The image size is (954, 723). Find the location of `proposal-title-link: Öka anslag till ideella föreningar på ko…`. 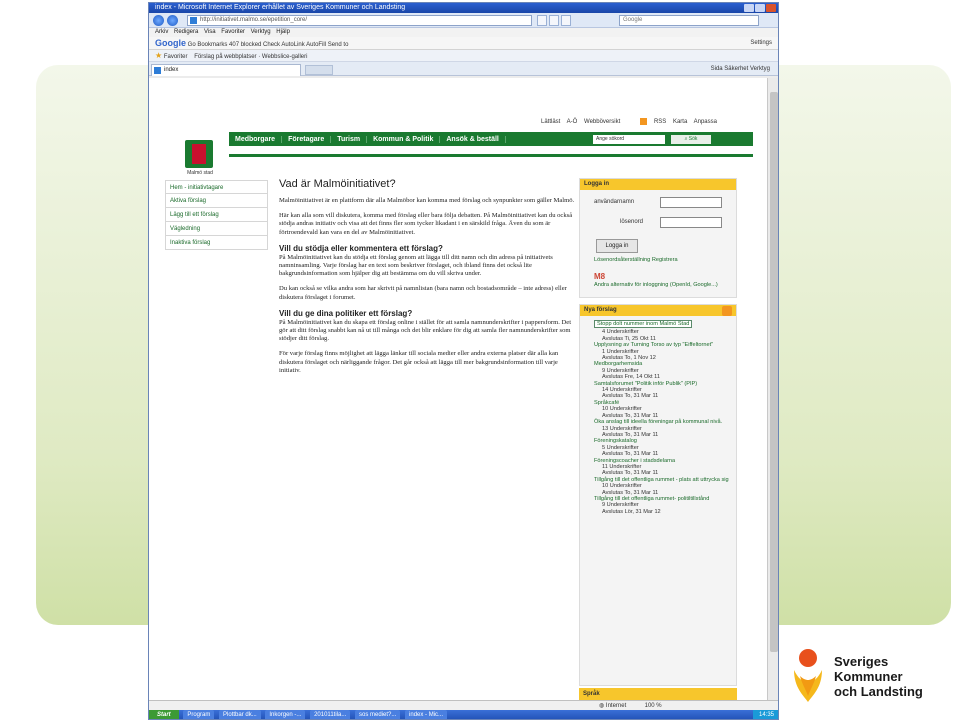

proposal-title-link: Öka anslag till ideella föreningar på ko… is located at coordinates (663, 422).